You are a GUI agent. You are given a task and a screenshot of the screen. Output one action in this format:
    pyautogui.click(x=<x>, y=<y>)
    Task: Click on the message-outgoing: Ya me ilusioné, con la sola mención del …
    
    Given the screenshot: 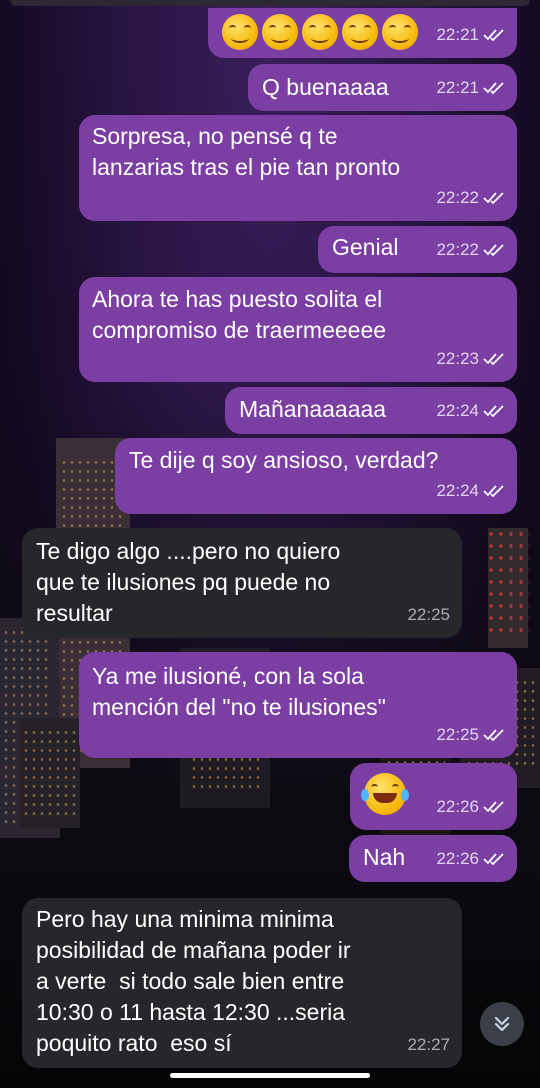 What is the action you would take?
    pyautogui.click(x=298, y=705)
    